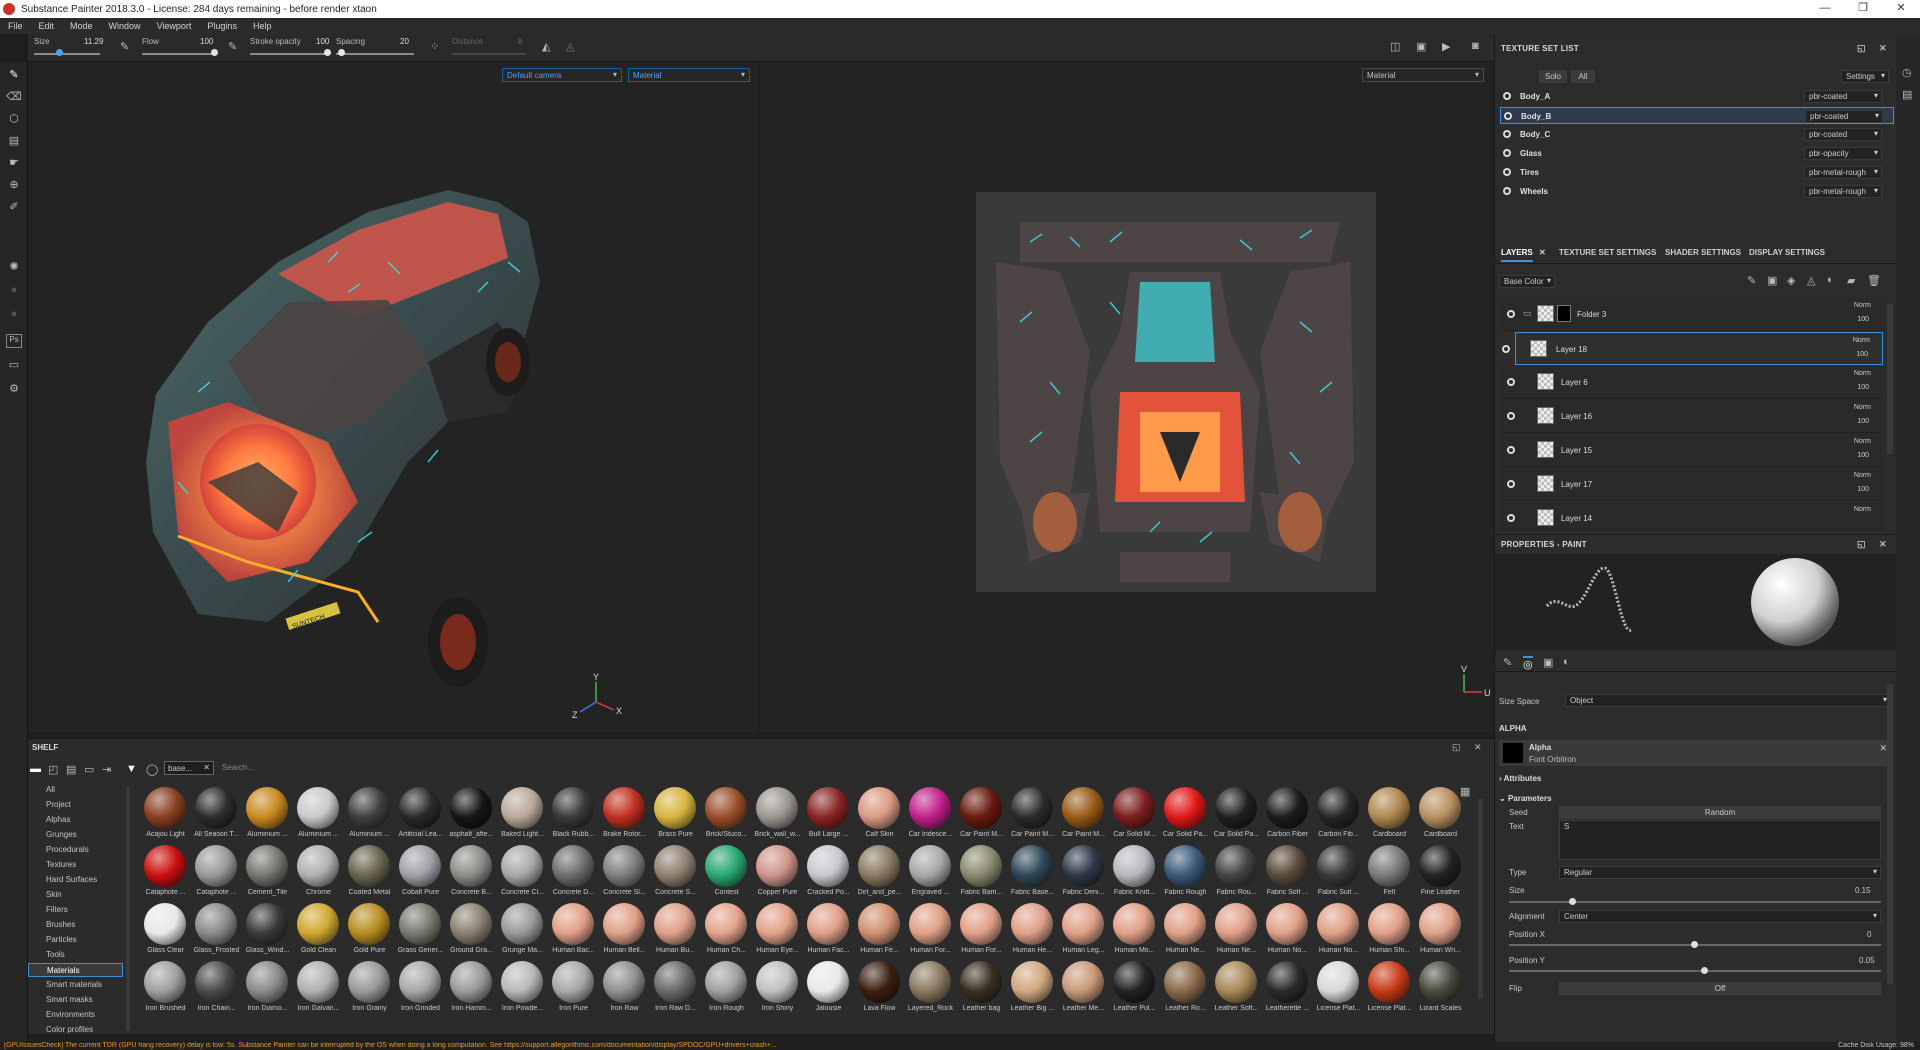 This screenshot has width=1920, height=1050. I want to click on import-icon: ▭, so click(89, 769).